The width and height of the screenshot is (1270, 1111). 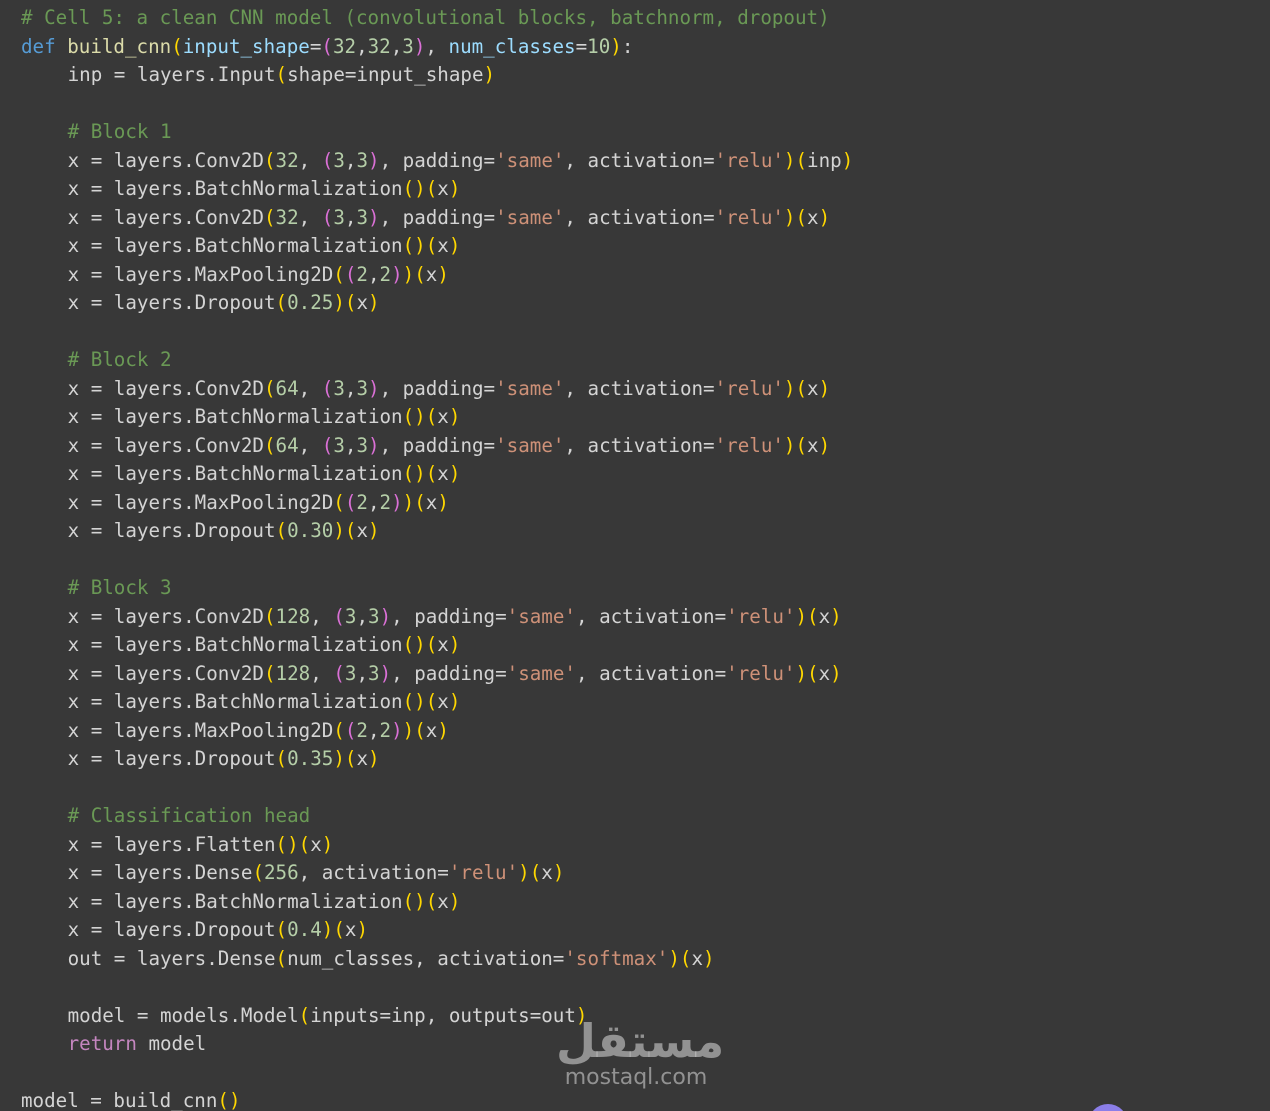 I want to click on code-token: # Block 1, so click(x=119, y=131).